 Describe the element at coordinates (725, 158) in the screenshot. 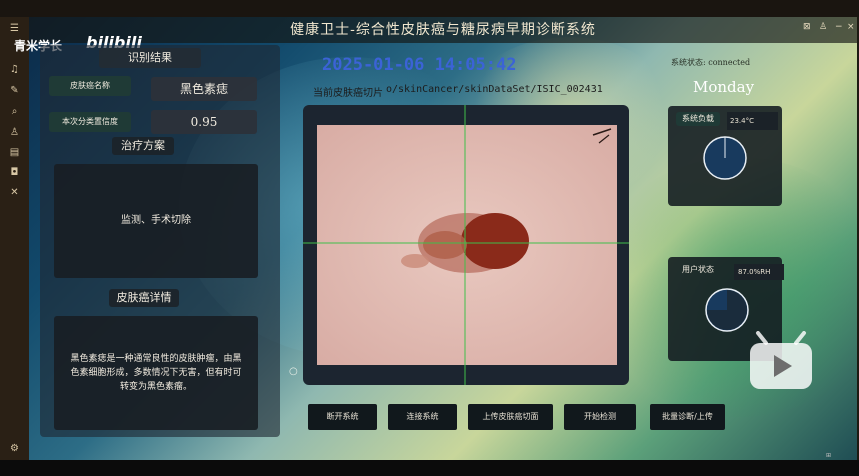

I see `system-load-gauge` at that location.